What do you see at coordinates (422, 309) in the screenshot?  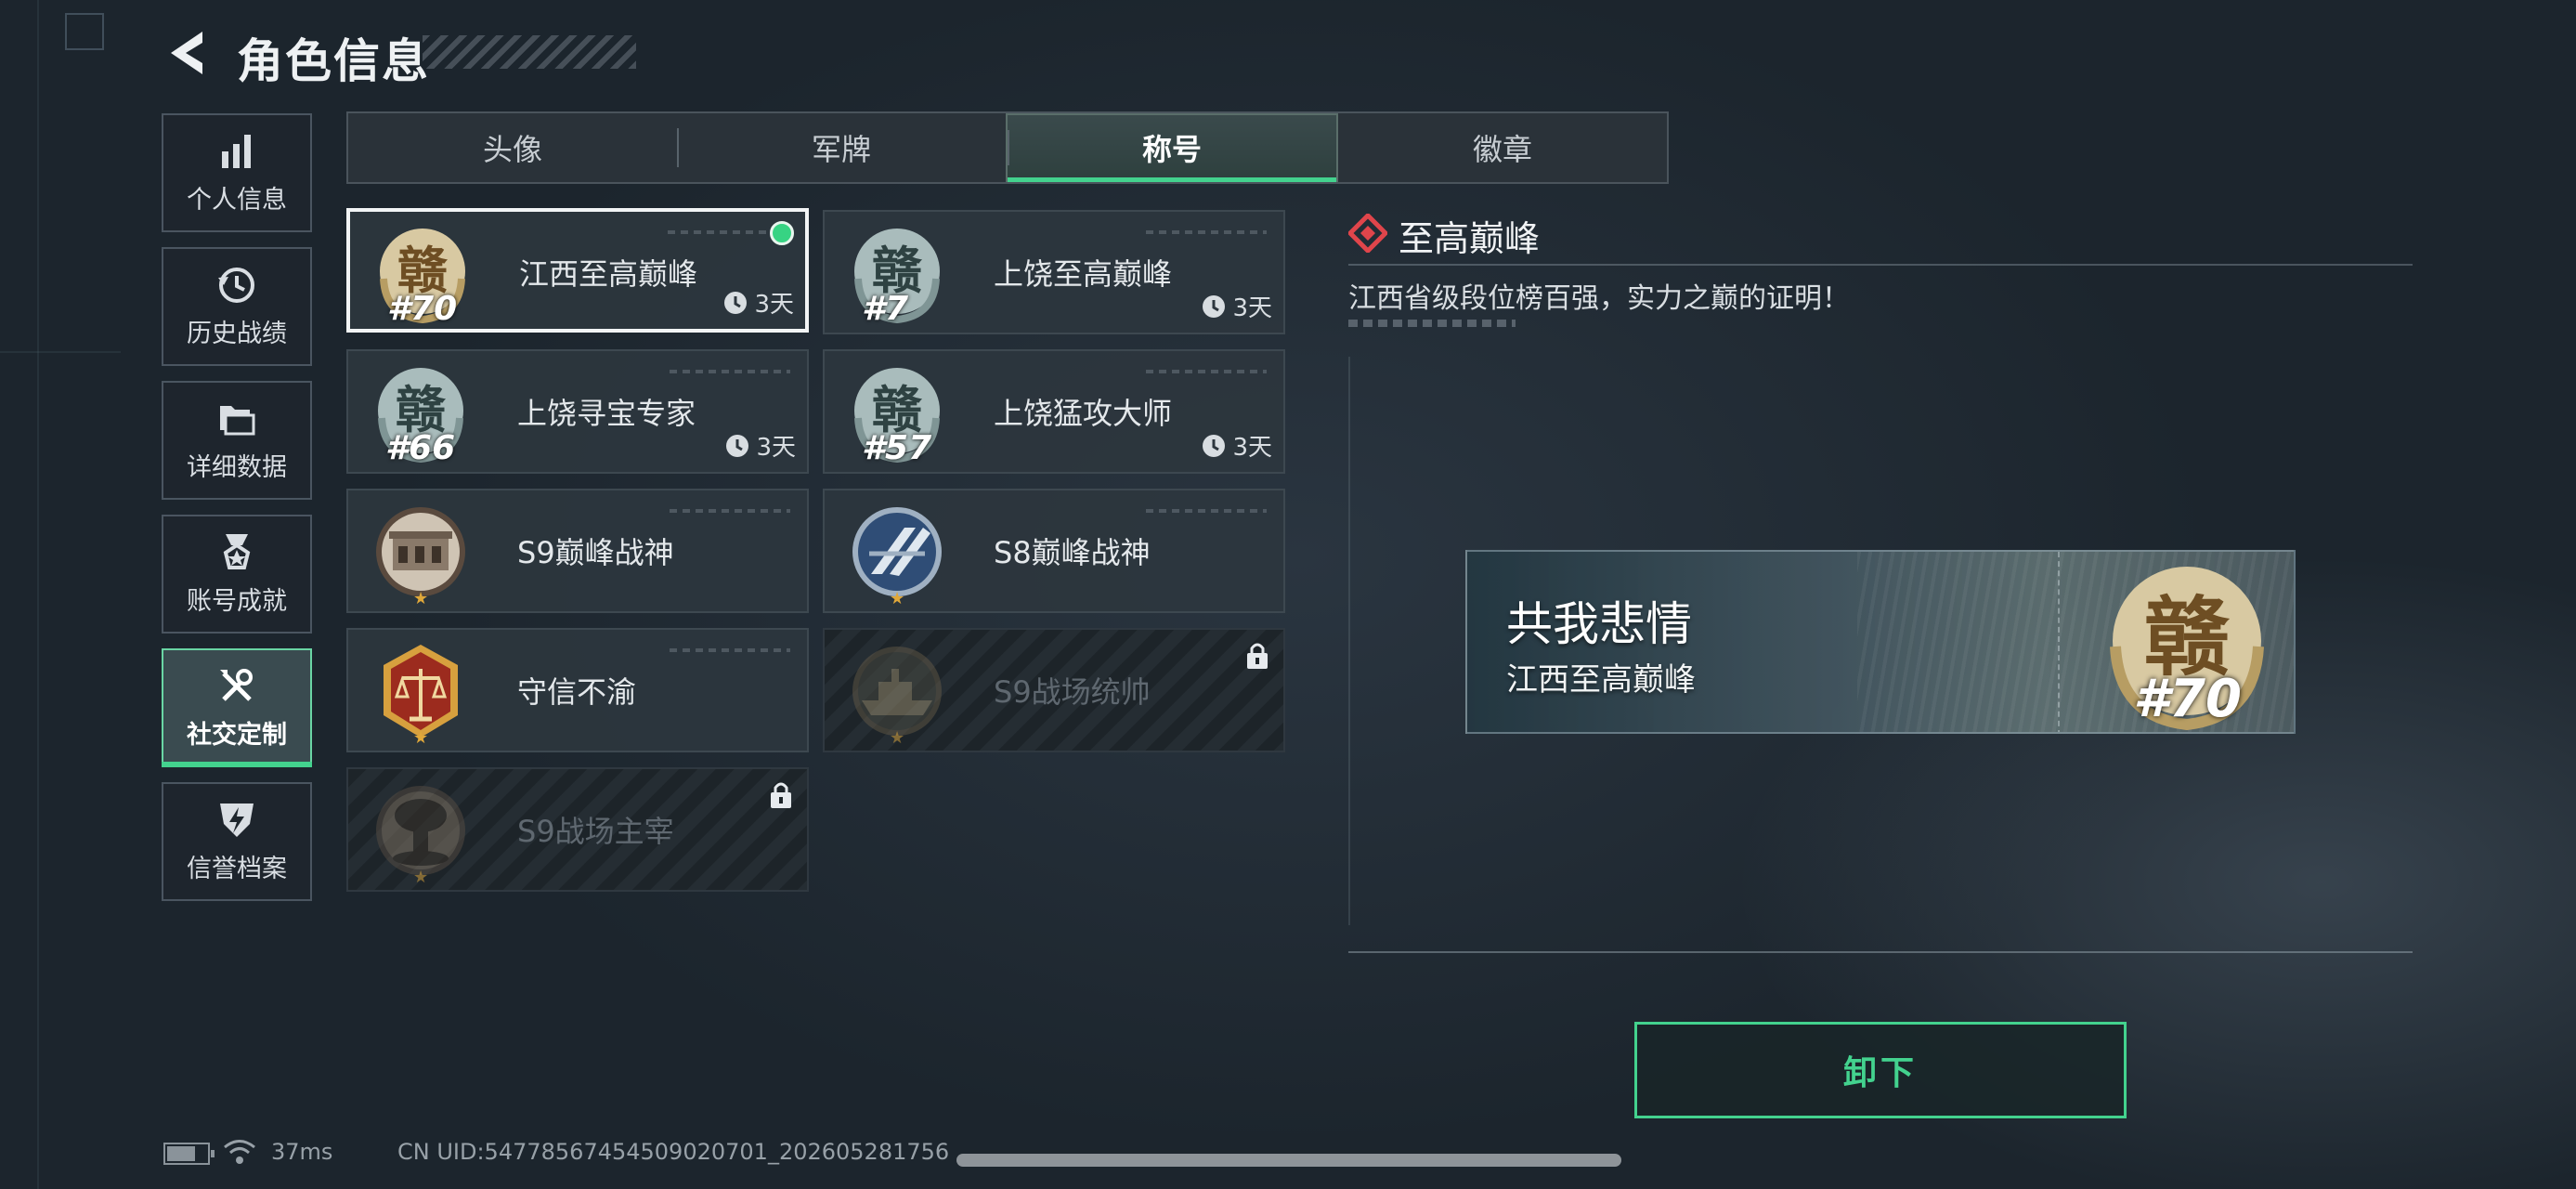 I see `rank-label: #70` at bounding box center [422, 309].